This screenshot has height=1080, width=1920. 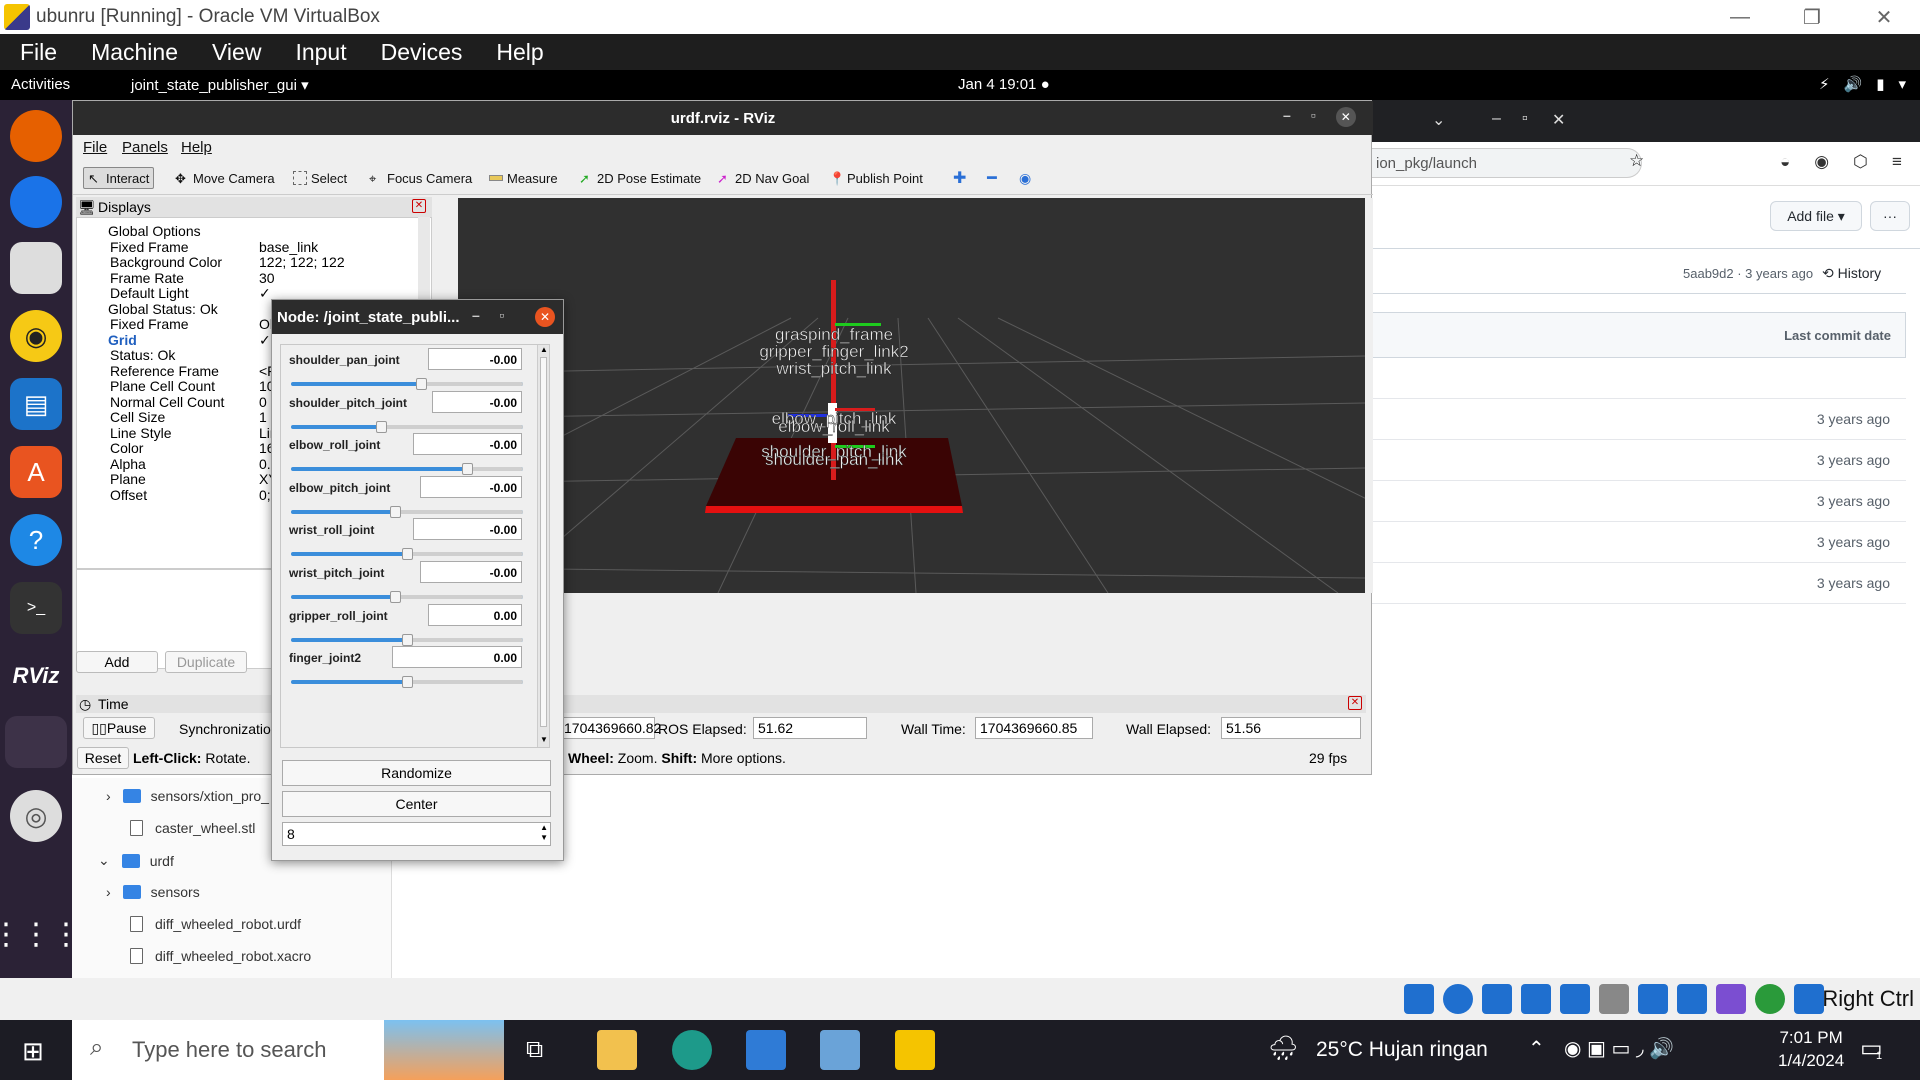 I want to click on duplicate-display-button: Duplicate, so click(x=206, y=662).